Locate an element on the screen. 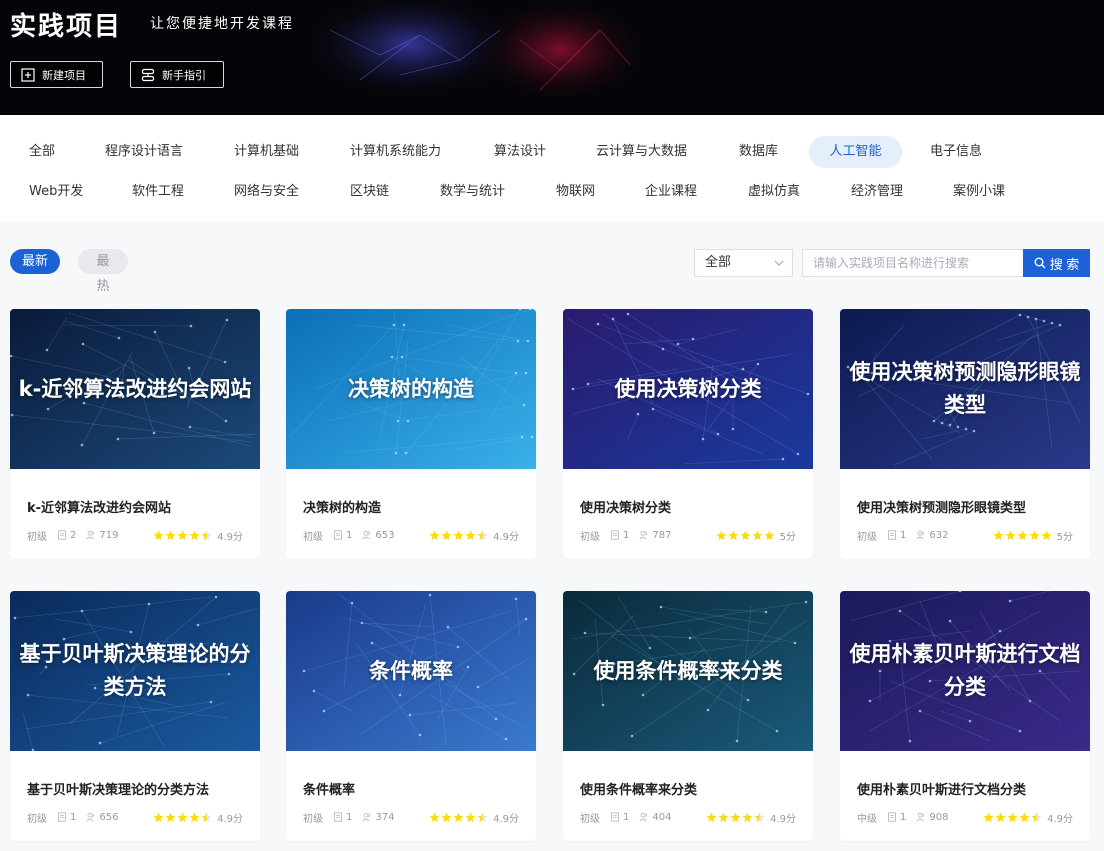 Image resolution: width=1104 pixels, height=851 pixels. tab-hottest: 最 热 is located at coordinates (103, 271).